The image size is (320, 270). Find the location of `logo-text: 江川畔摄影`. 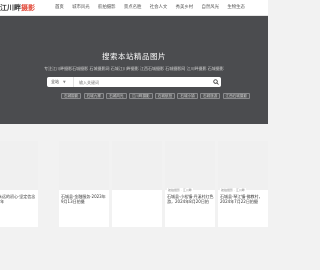

logo-text: 江川畔摄影 is located at coordinates (17, 8).